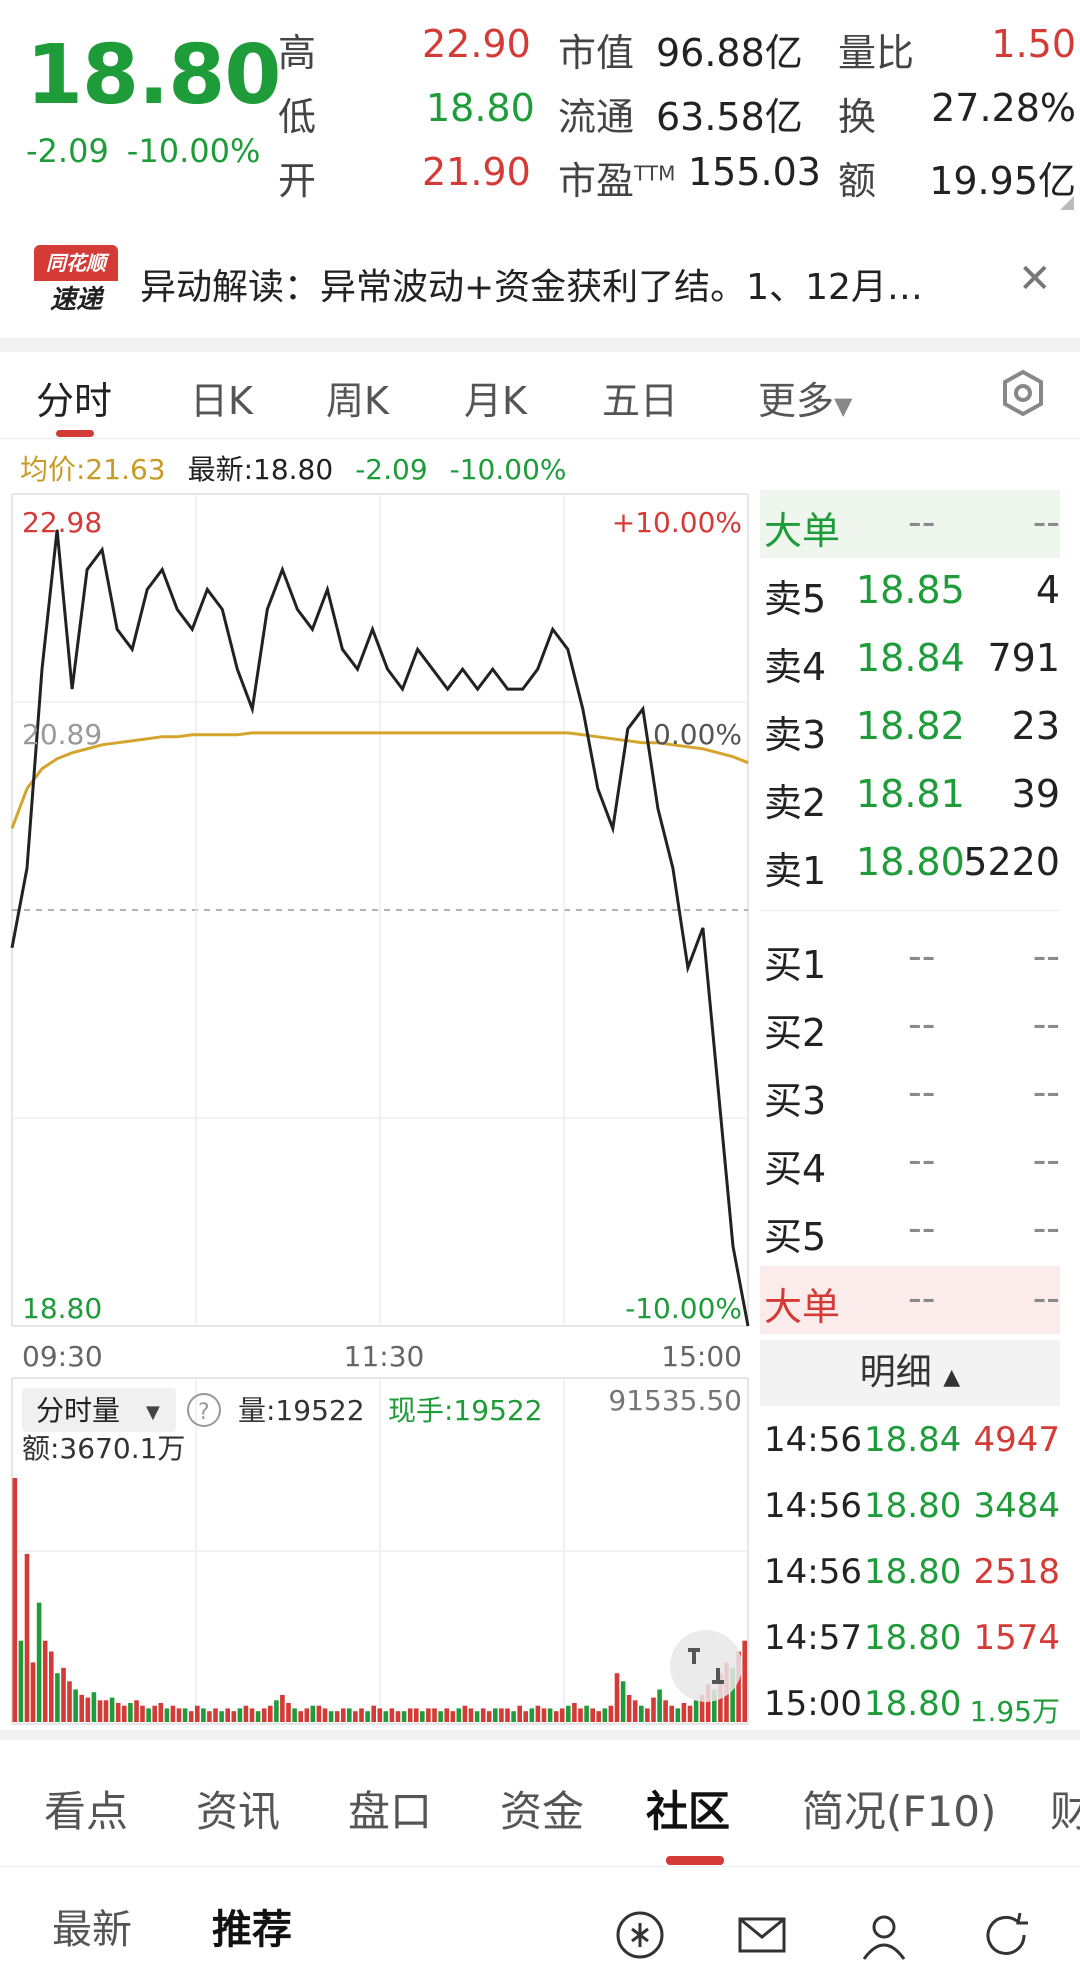  I want to click on tab-daily-k: 日K, so click(221, 397).